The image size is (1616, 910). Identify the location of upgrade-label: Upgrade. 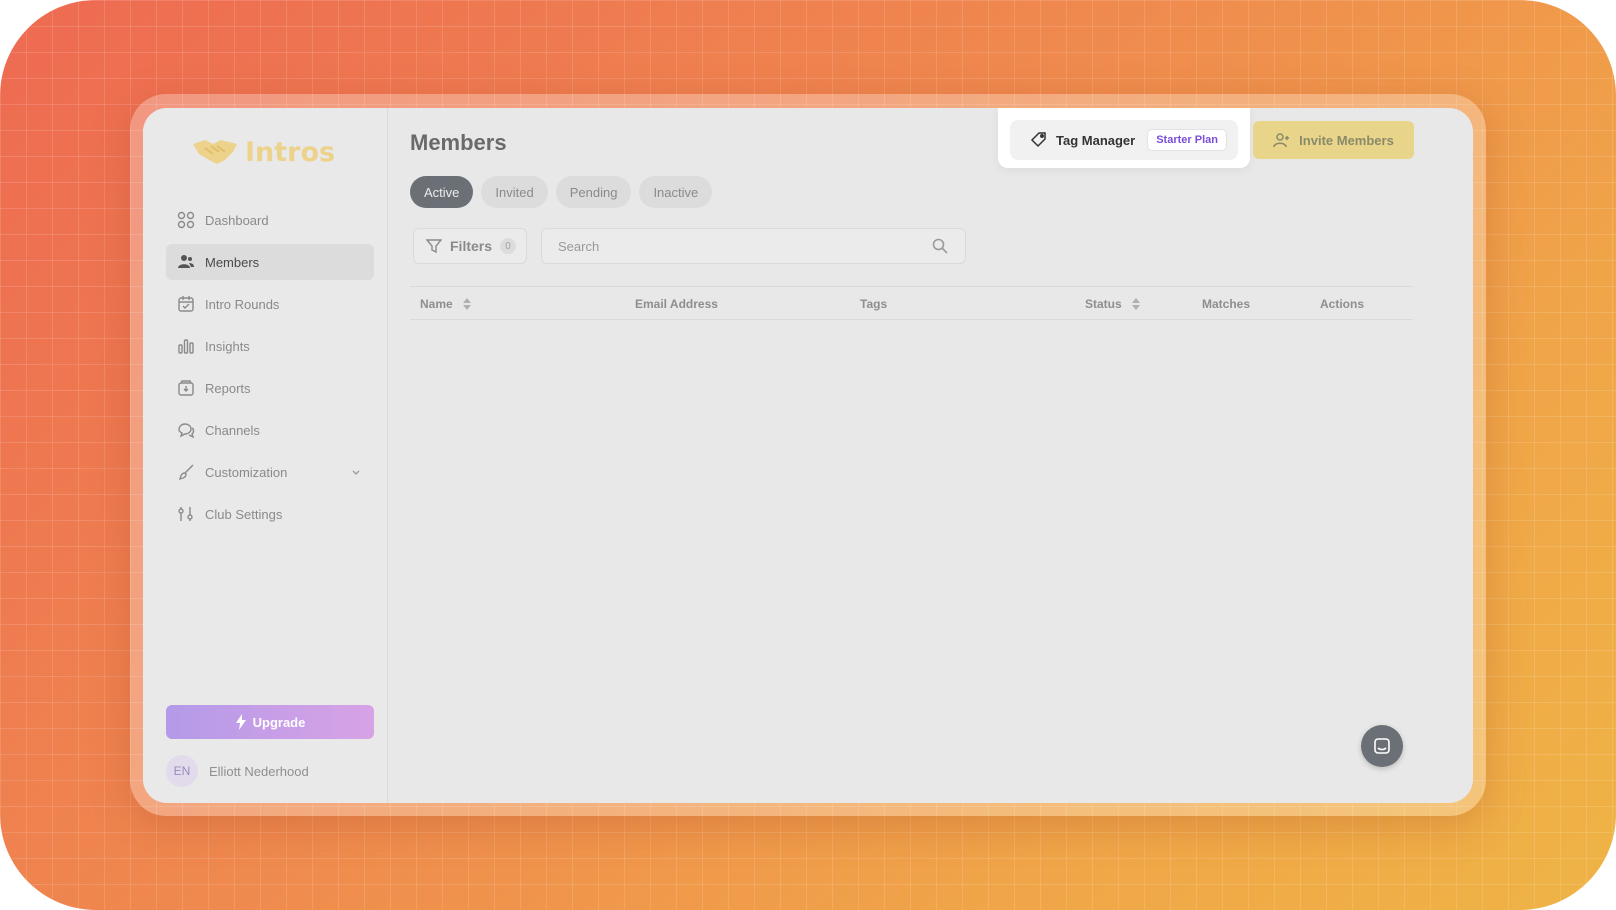
(279, 722).